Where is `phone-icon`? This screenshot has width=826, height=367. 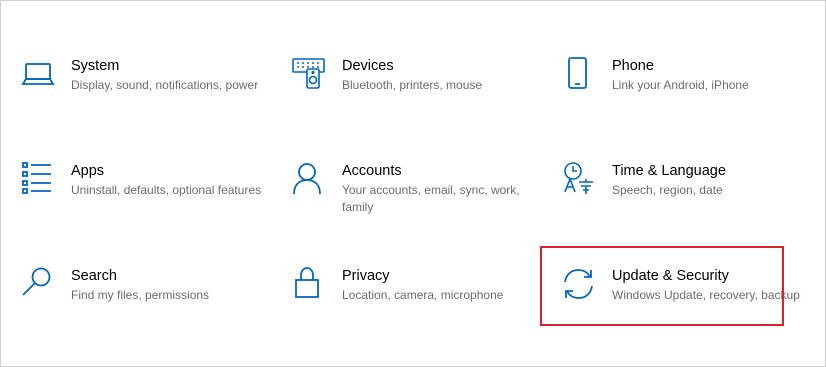
phone-icon is located at coordinates (580, 75).